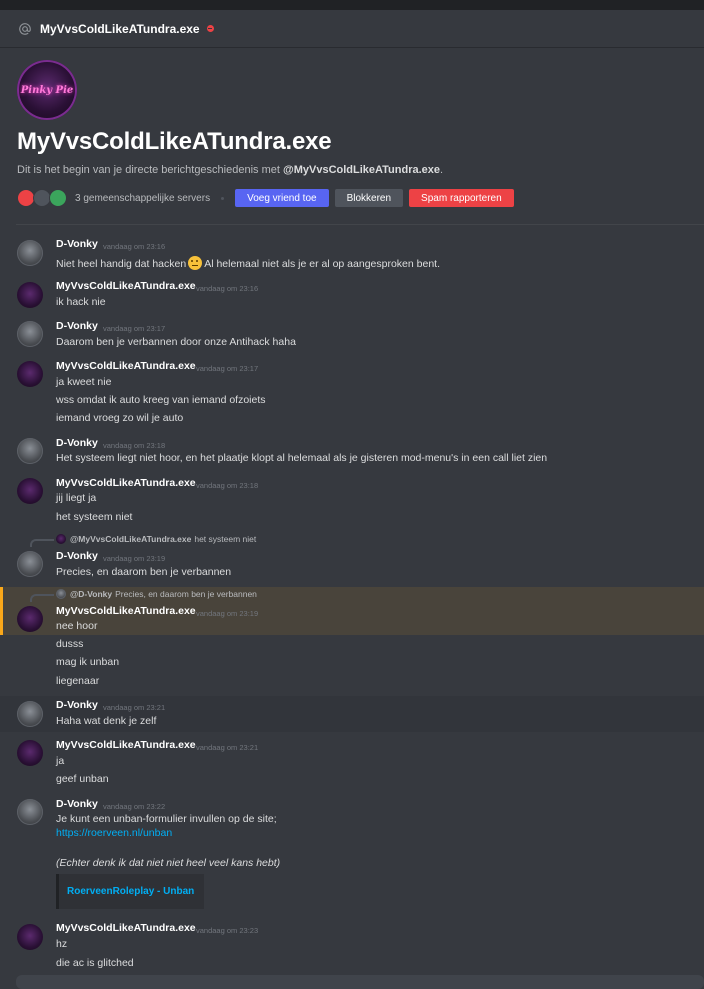 This screenshot has height=989, width=704. Describe the element at coordinates (94, 517) in the screenshot. I see `message-text: het systeem niet` at that location.